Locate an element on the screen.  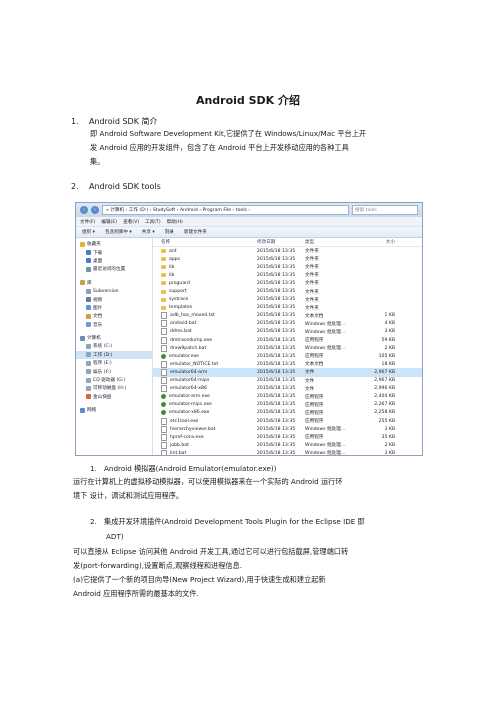
file-row: emulator64-mips 2015/6/18 13:35 文件 2,967 KB is located at coordinates (287, 381).